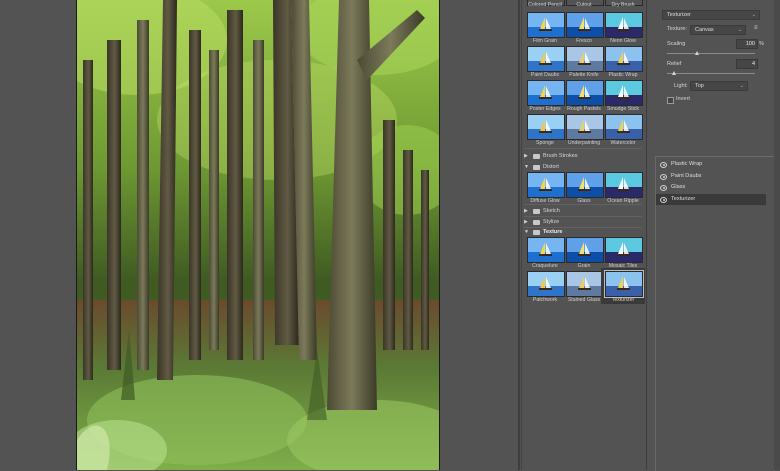 This screenshot has height=471, width=780. What do you see at coordinates (582, 167) in the screenshot?
I see `folder-distort: ▼ Distort` at bounding box center [582, 167].